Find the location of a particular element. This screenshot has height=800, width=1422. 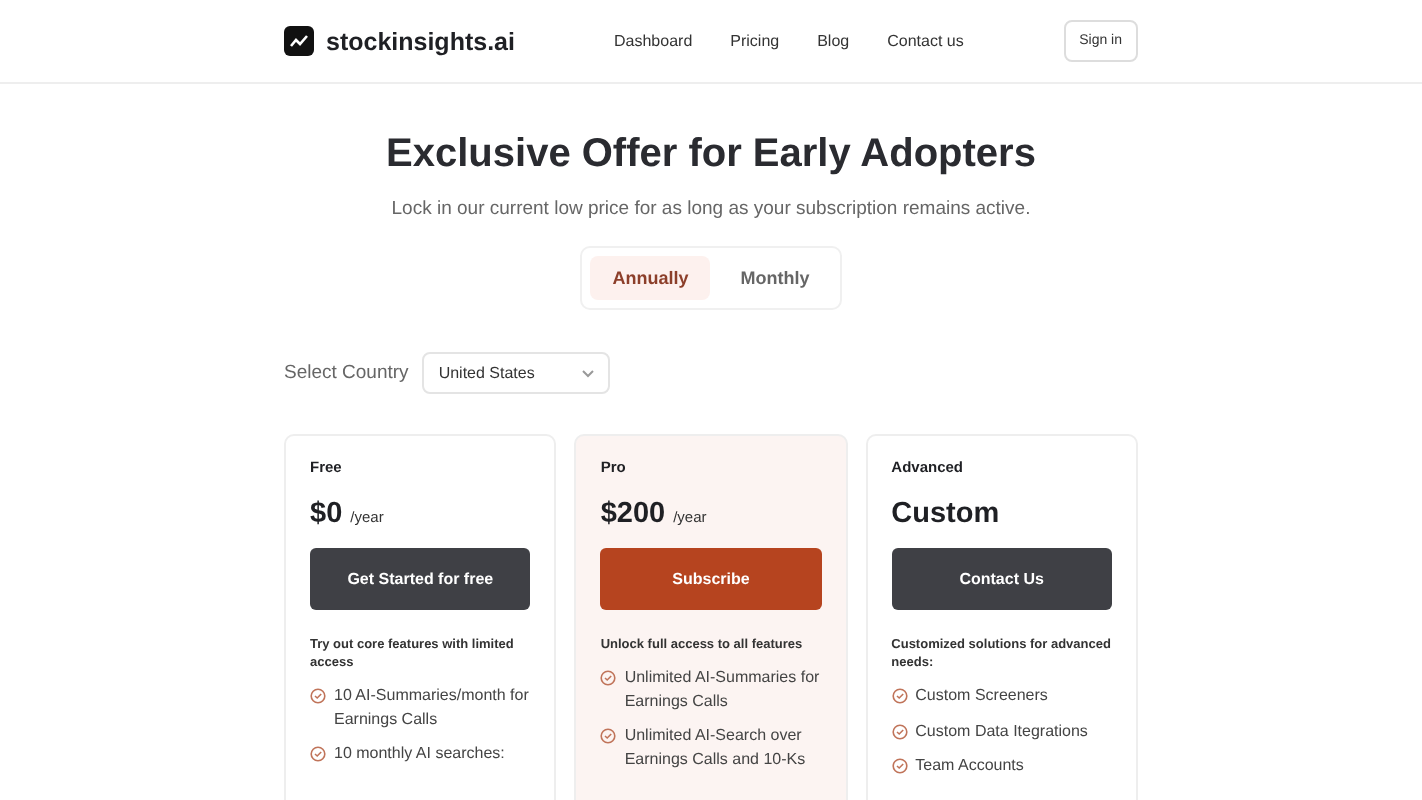

feature-text: Unlimited AI-Summaries for Earnings Calls is located at coordinates (723, 689).